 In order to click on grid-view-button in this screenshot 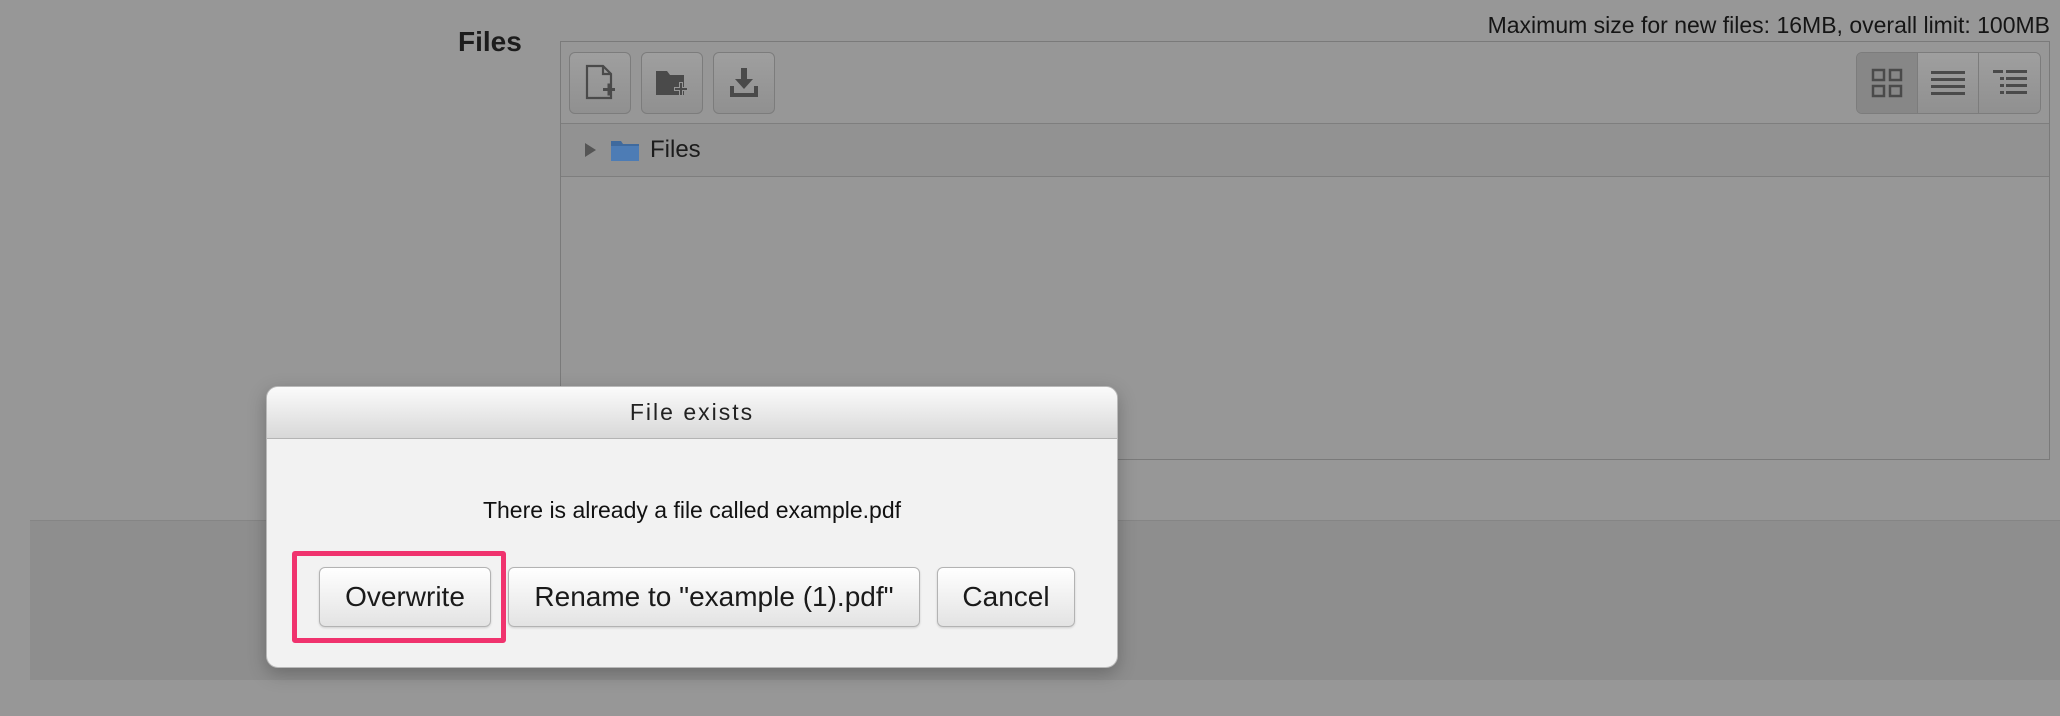, I will do `click(1887, 83)`.